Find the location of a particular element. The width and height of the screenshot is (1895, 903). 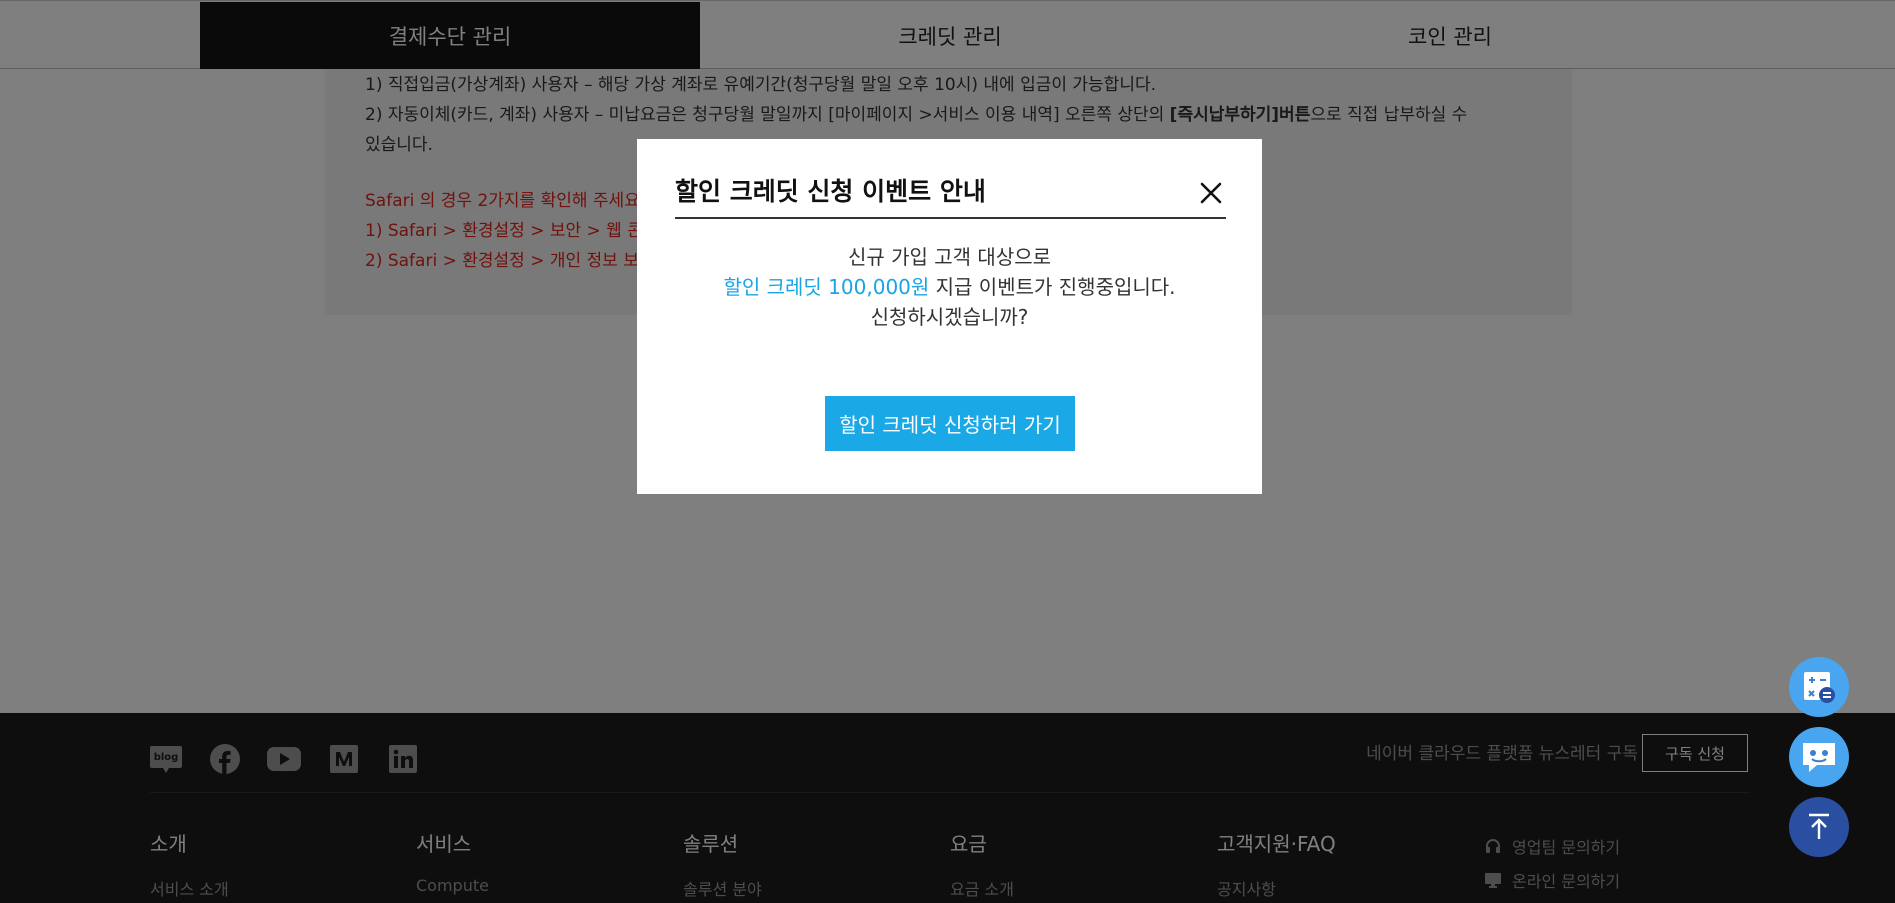

apply-credit-button: 할인 크레딧 신청하러 가기 is located at coordinates (950, 423).